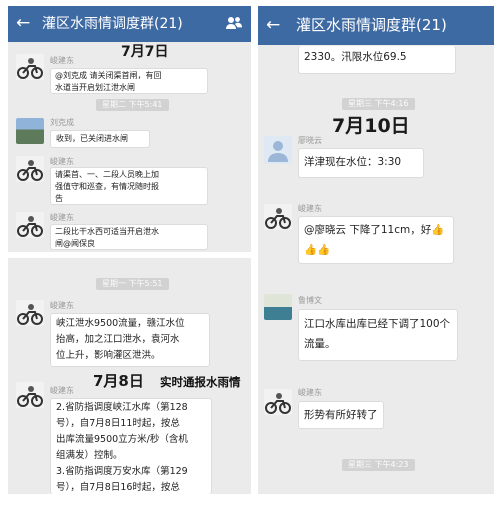 The height and width of the screenshot is (505, 500). Describe the element at coordinates (132, 284) in the screenshot. I see `timestamp: 星期一 下午5:51` at that location.